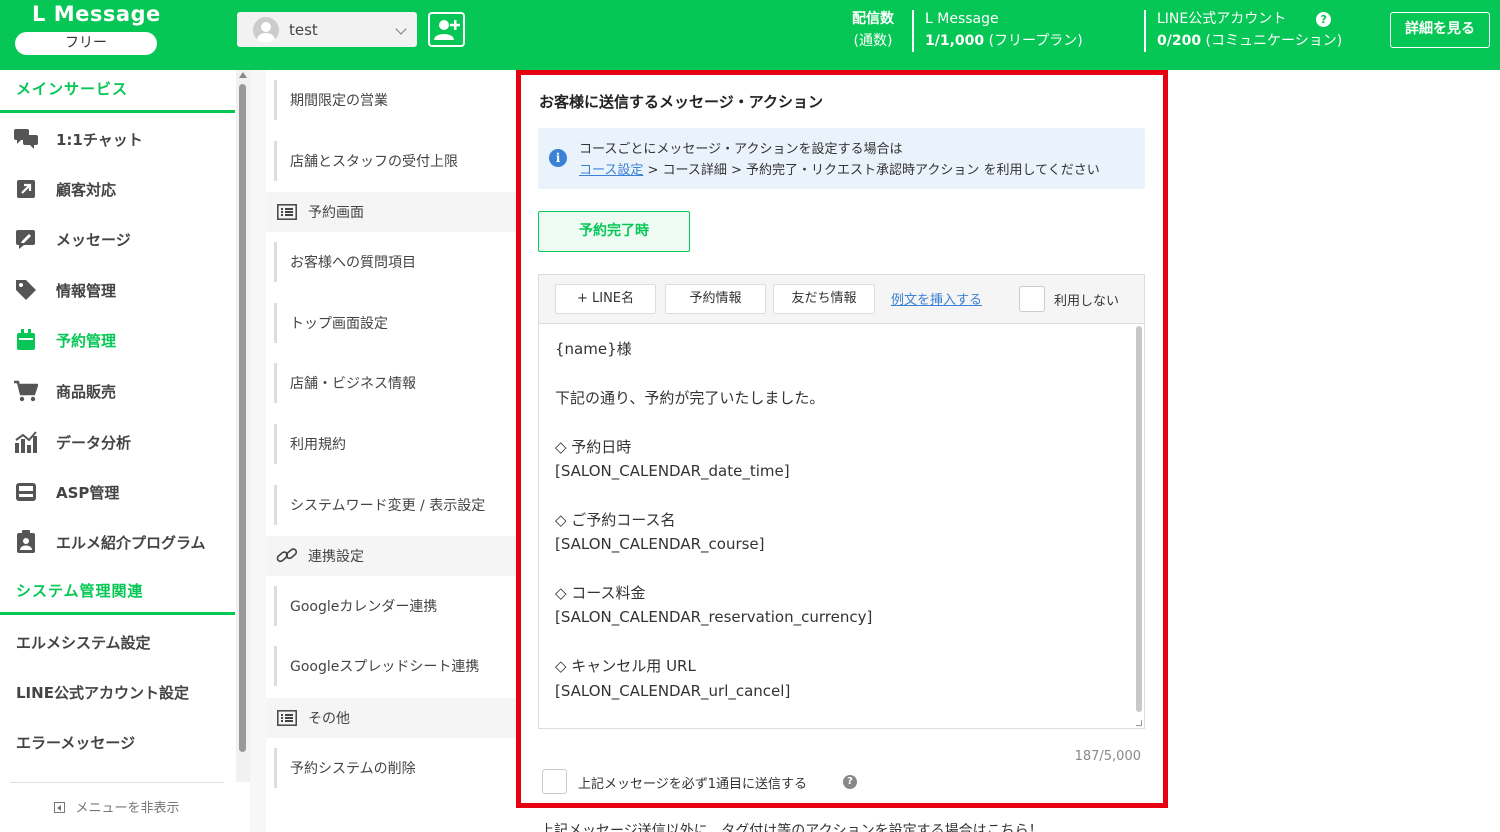 This screenshot has width=1500, height=832. What do you see at coordinates (1139, 723) in the screenshot?
I see `resize-handle-icon` at bounding box center [1139, 723].